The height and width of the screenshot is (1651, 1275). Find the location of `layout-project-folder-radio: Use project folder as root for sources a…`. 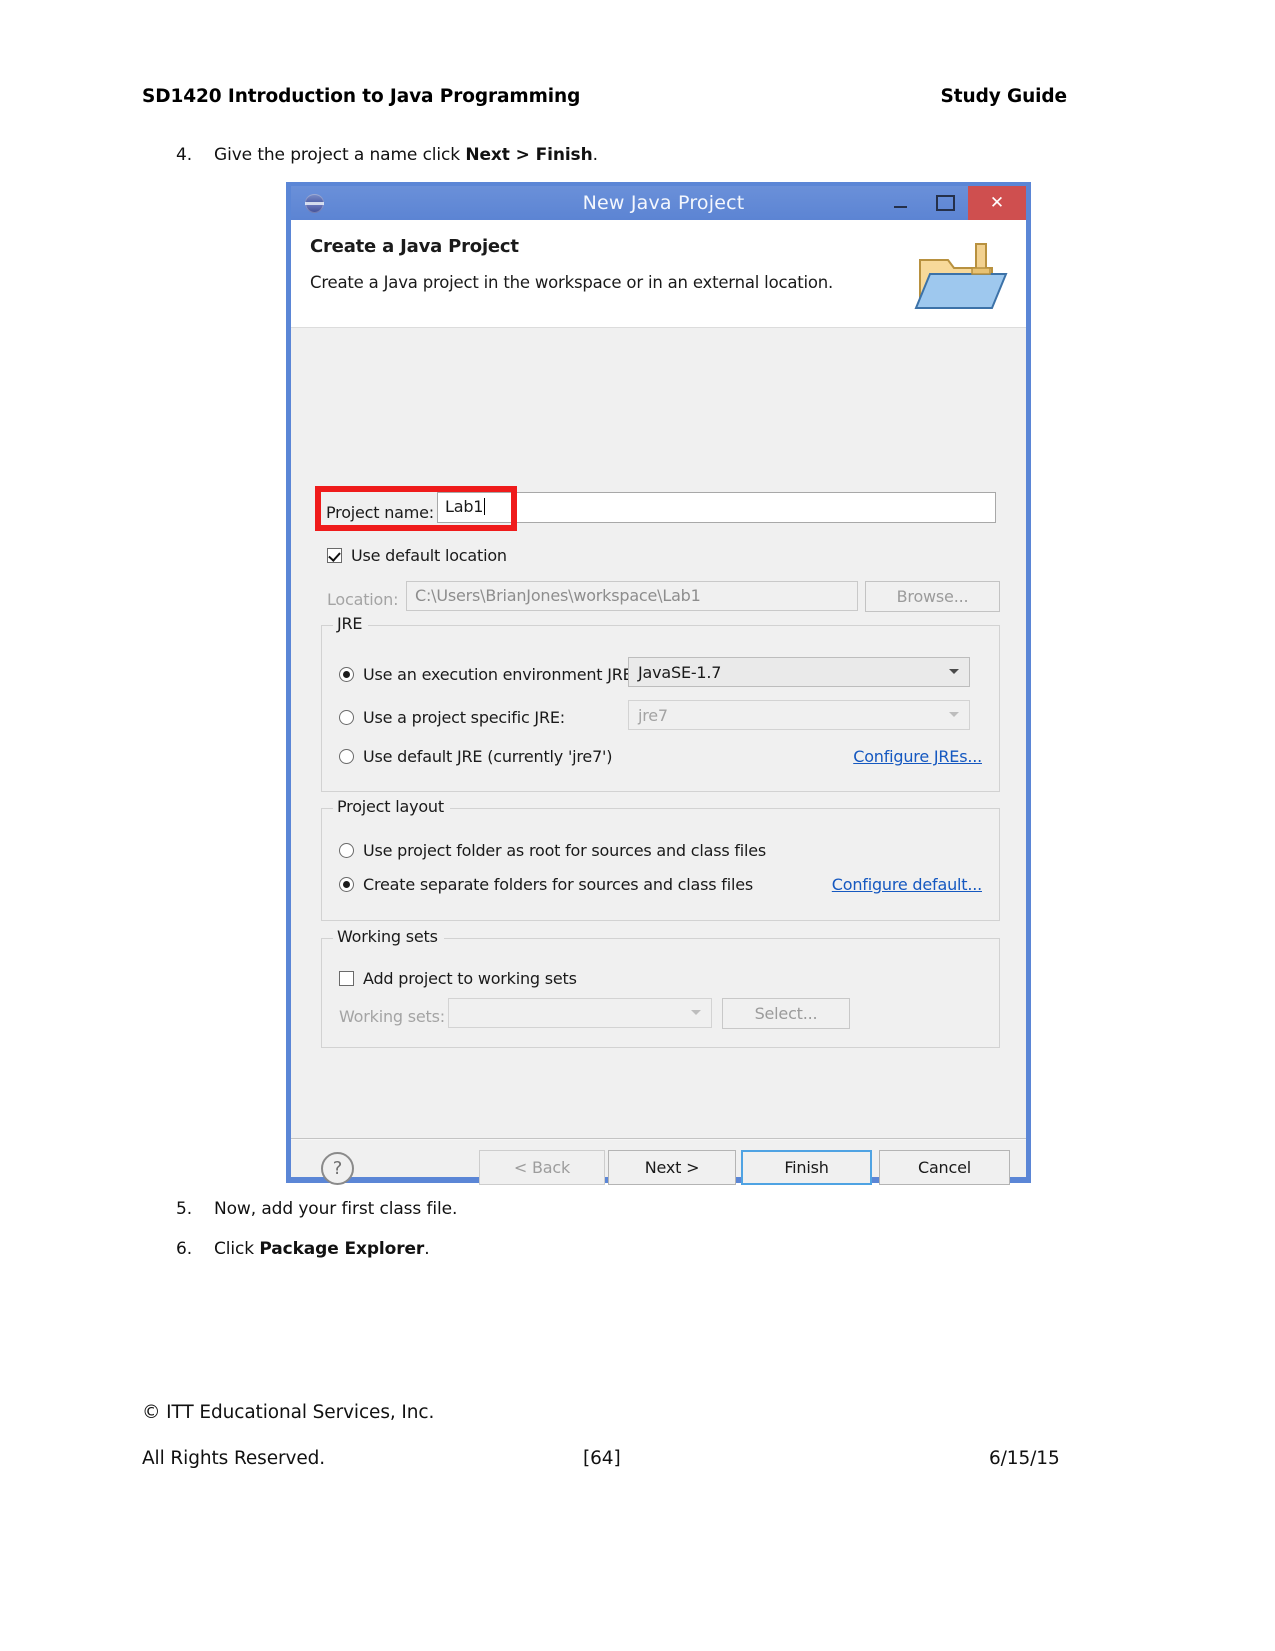

layout-project-folder-radio: Use project folder as root for sources a… is located at coordinates (552, 850).